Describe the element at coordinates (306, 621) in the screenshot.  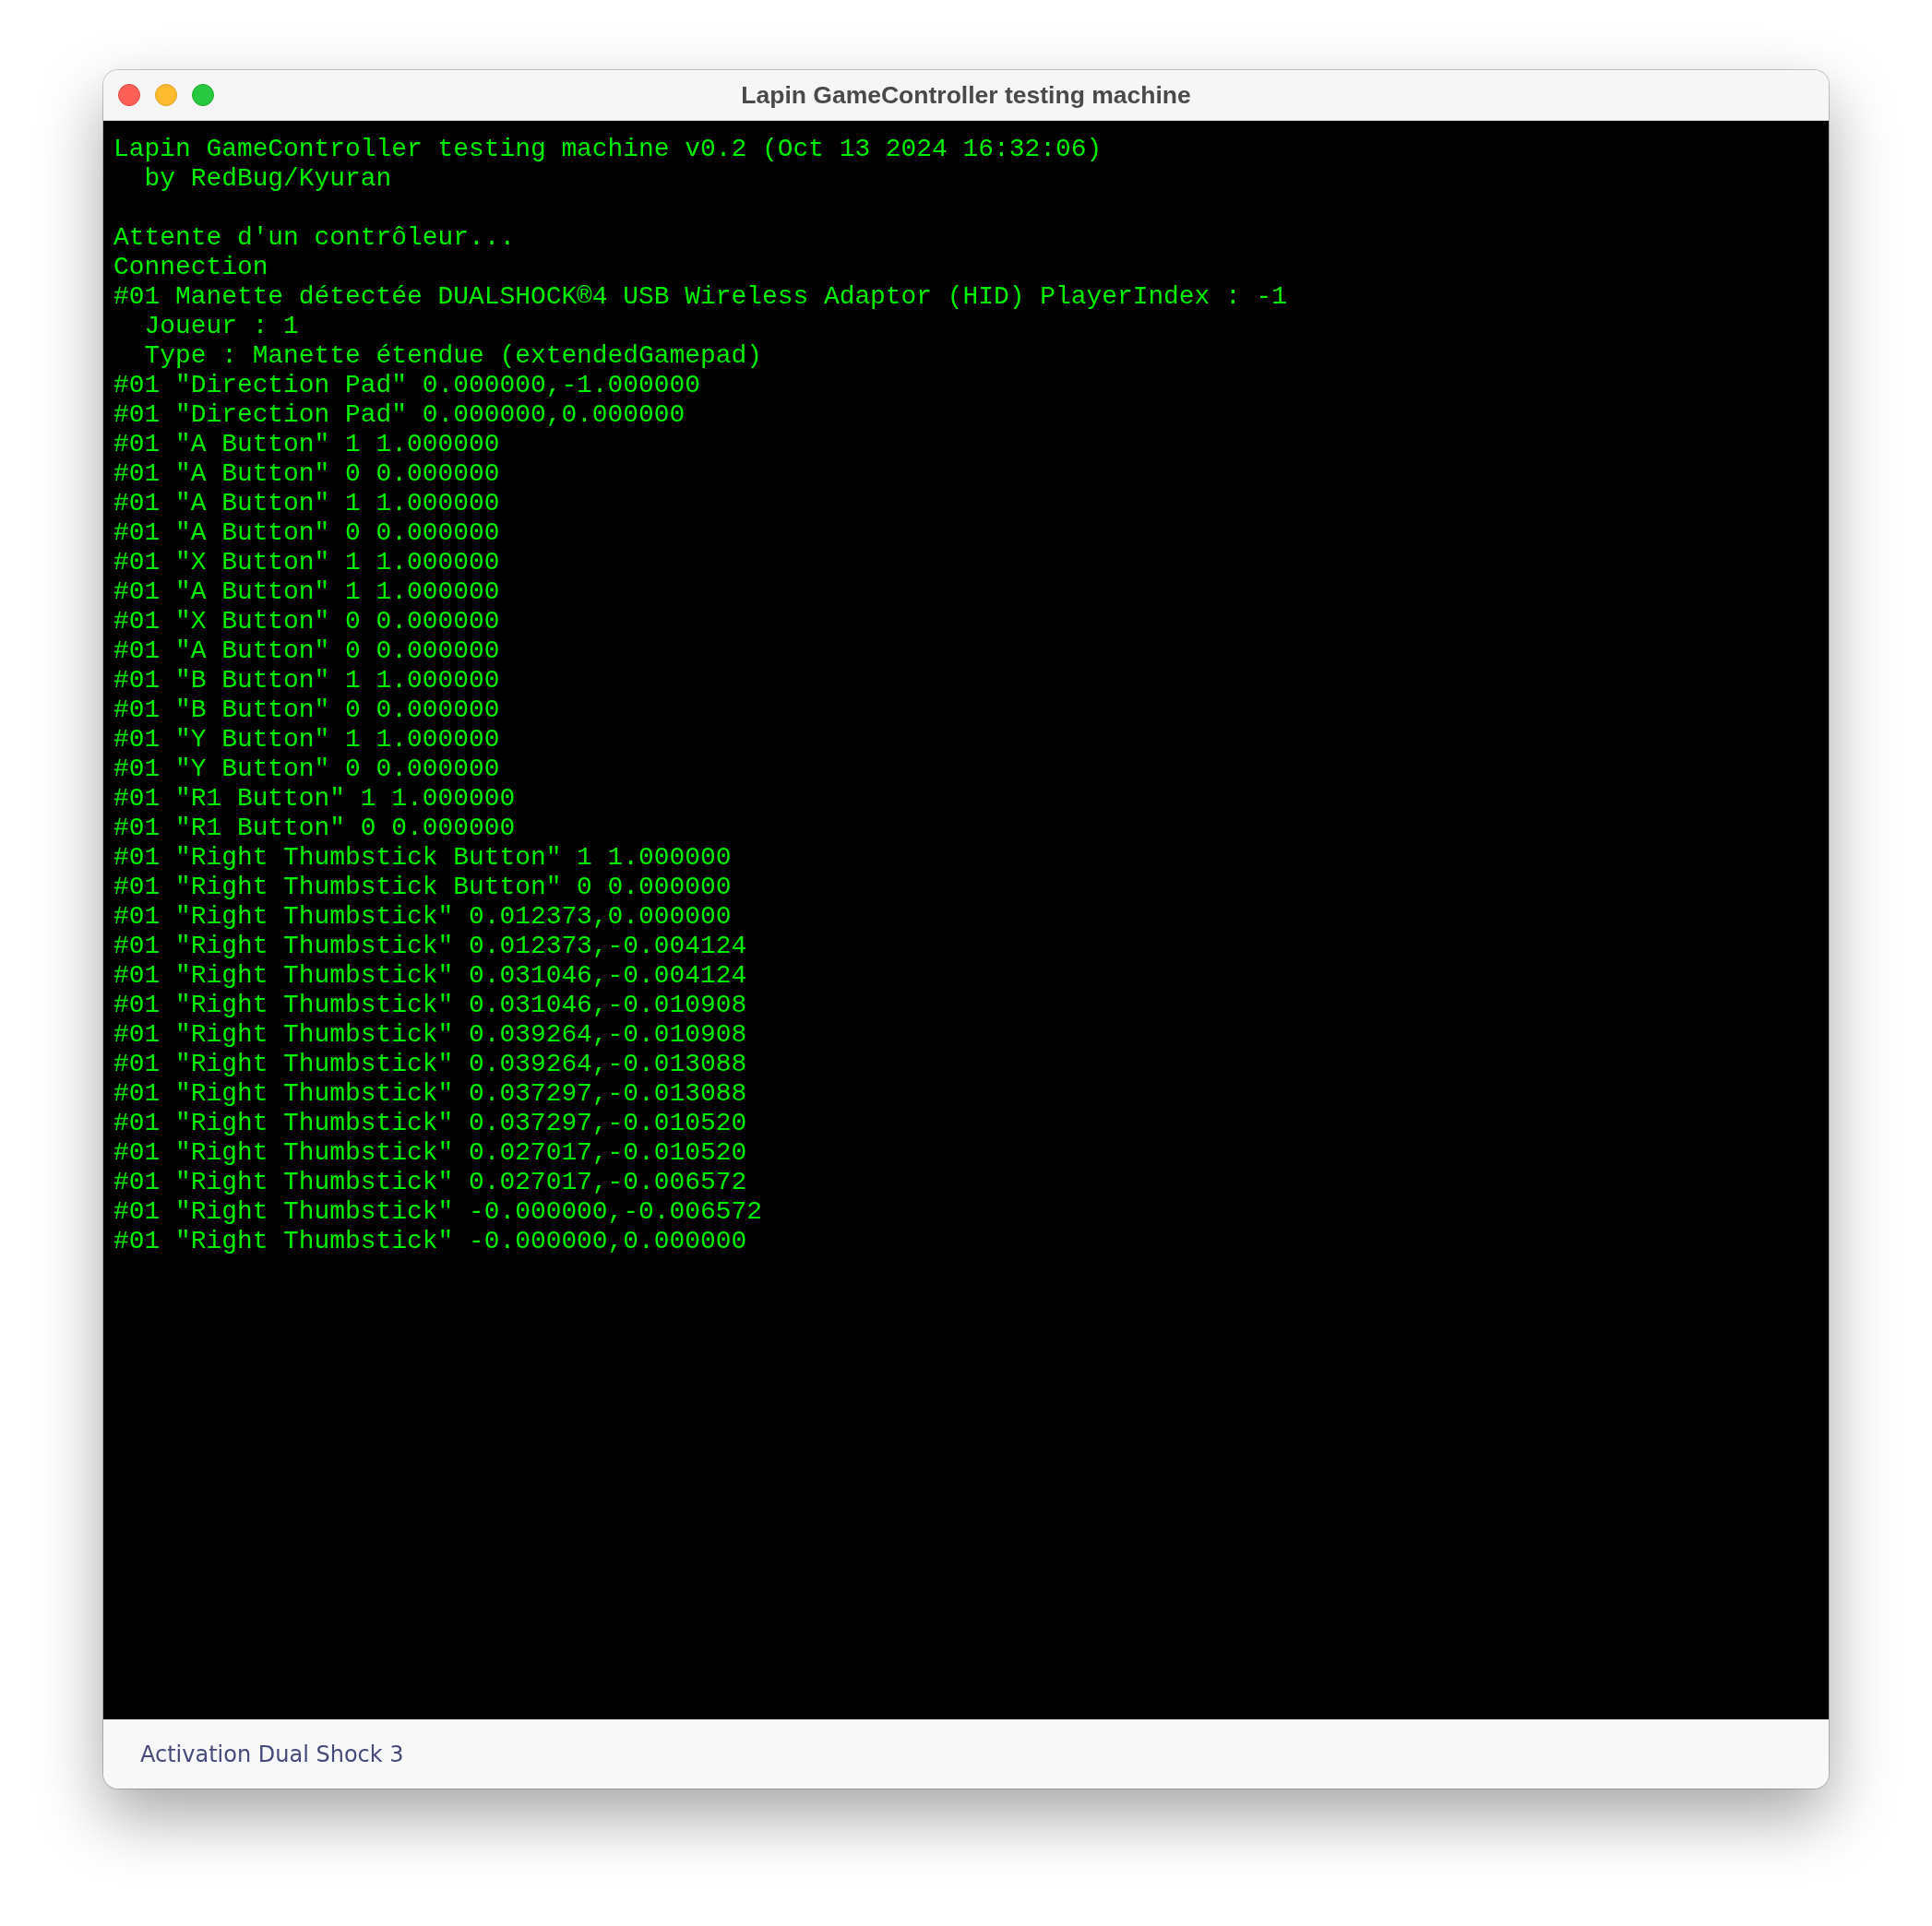
I see `console-line: #01 "X Button" 0 0.000000` at that location.